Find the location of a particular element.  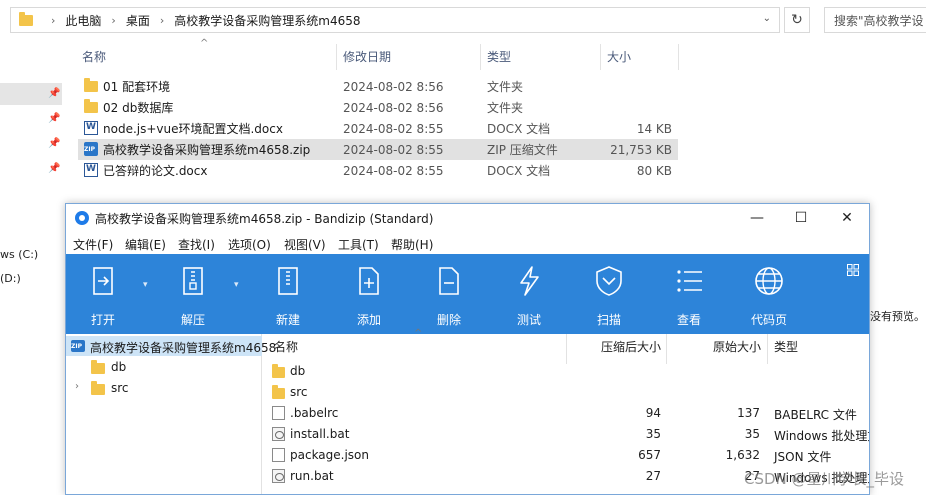

nav-drive-d: (D:) is located at coordinates (10, 278).